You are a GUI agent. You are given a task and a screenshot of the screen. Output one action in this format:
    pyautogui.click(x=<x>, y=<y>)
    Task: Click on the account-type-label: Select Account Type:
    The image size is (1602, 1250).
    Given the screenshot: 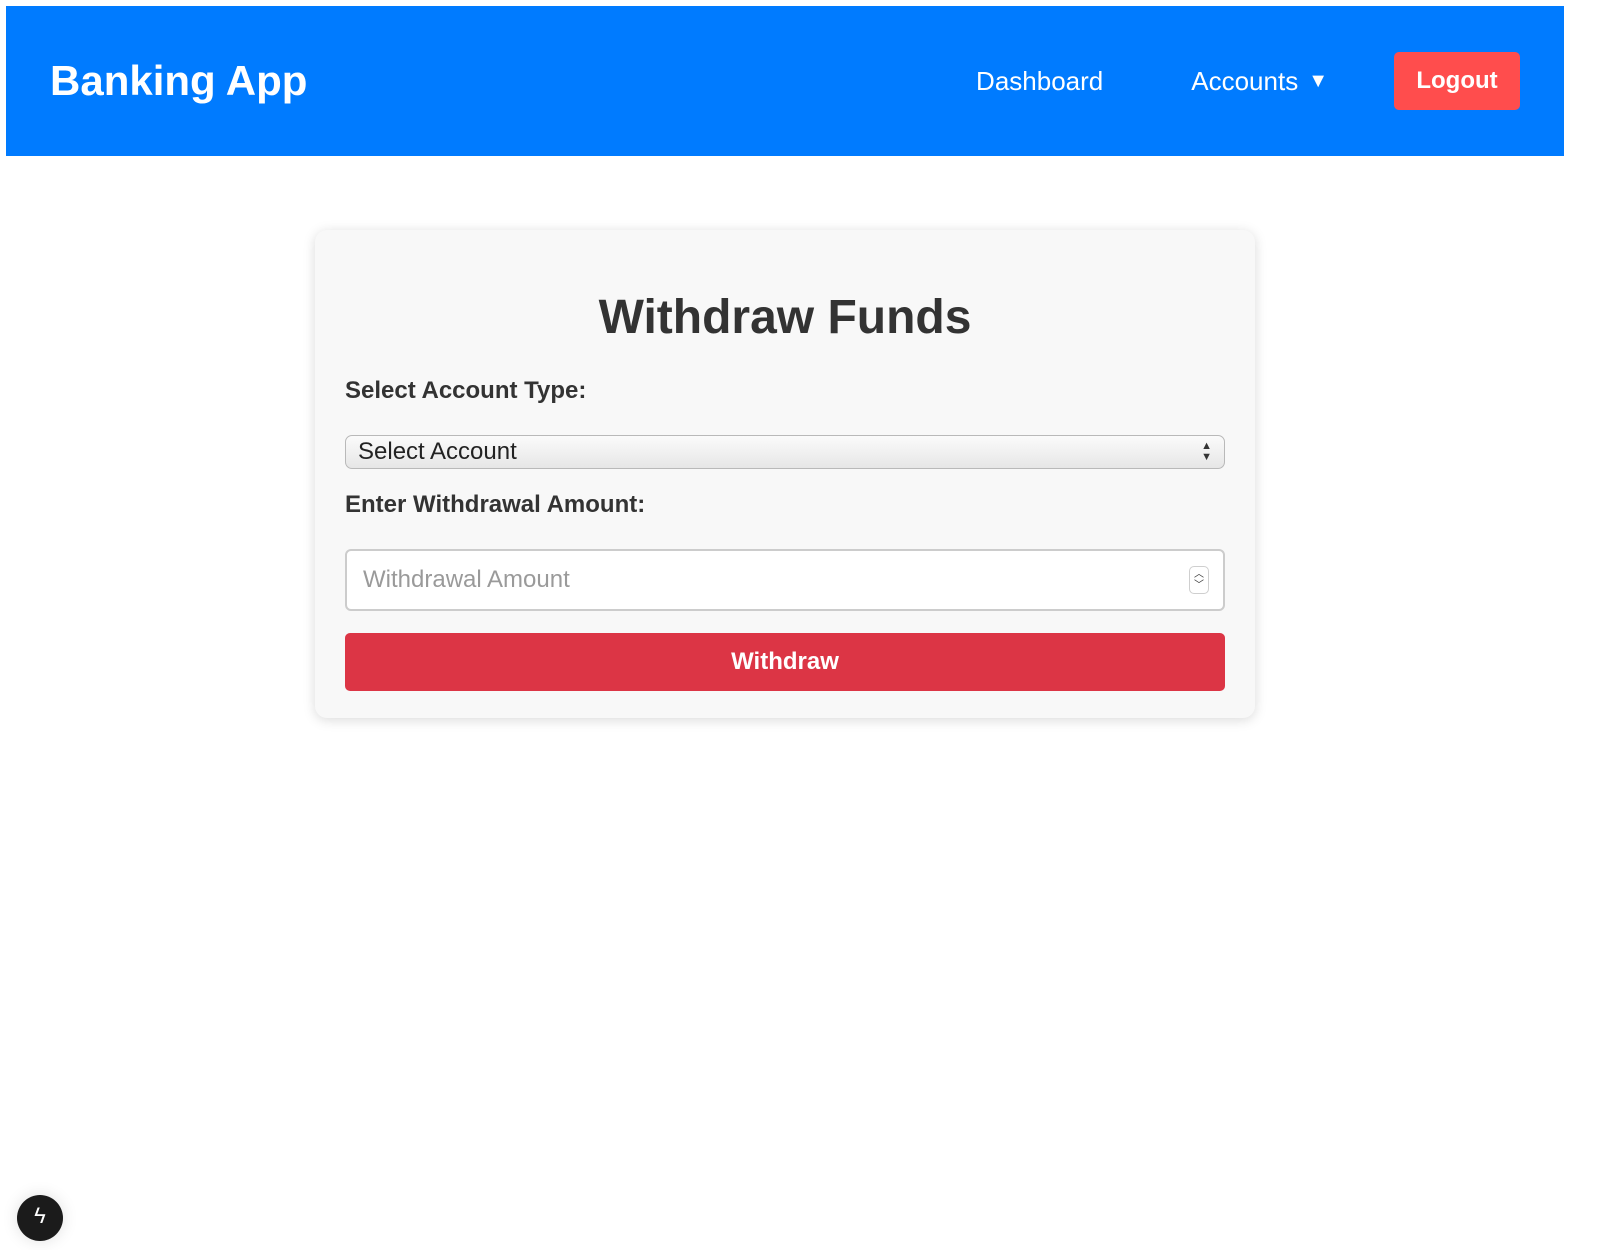 What is the action you would take?
    pyautogui.click(x=466, y=390)
    